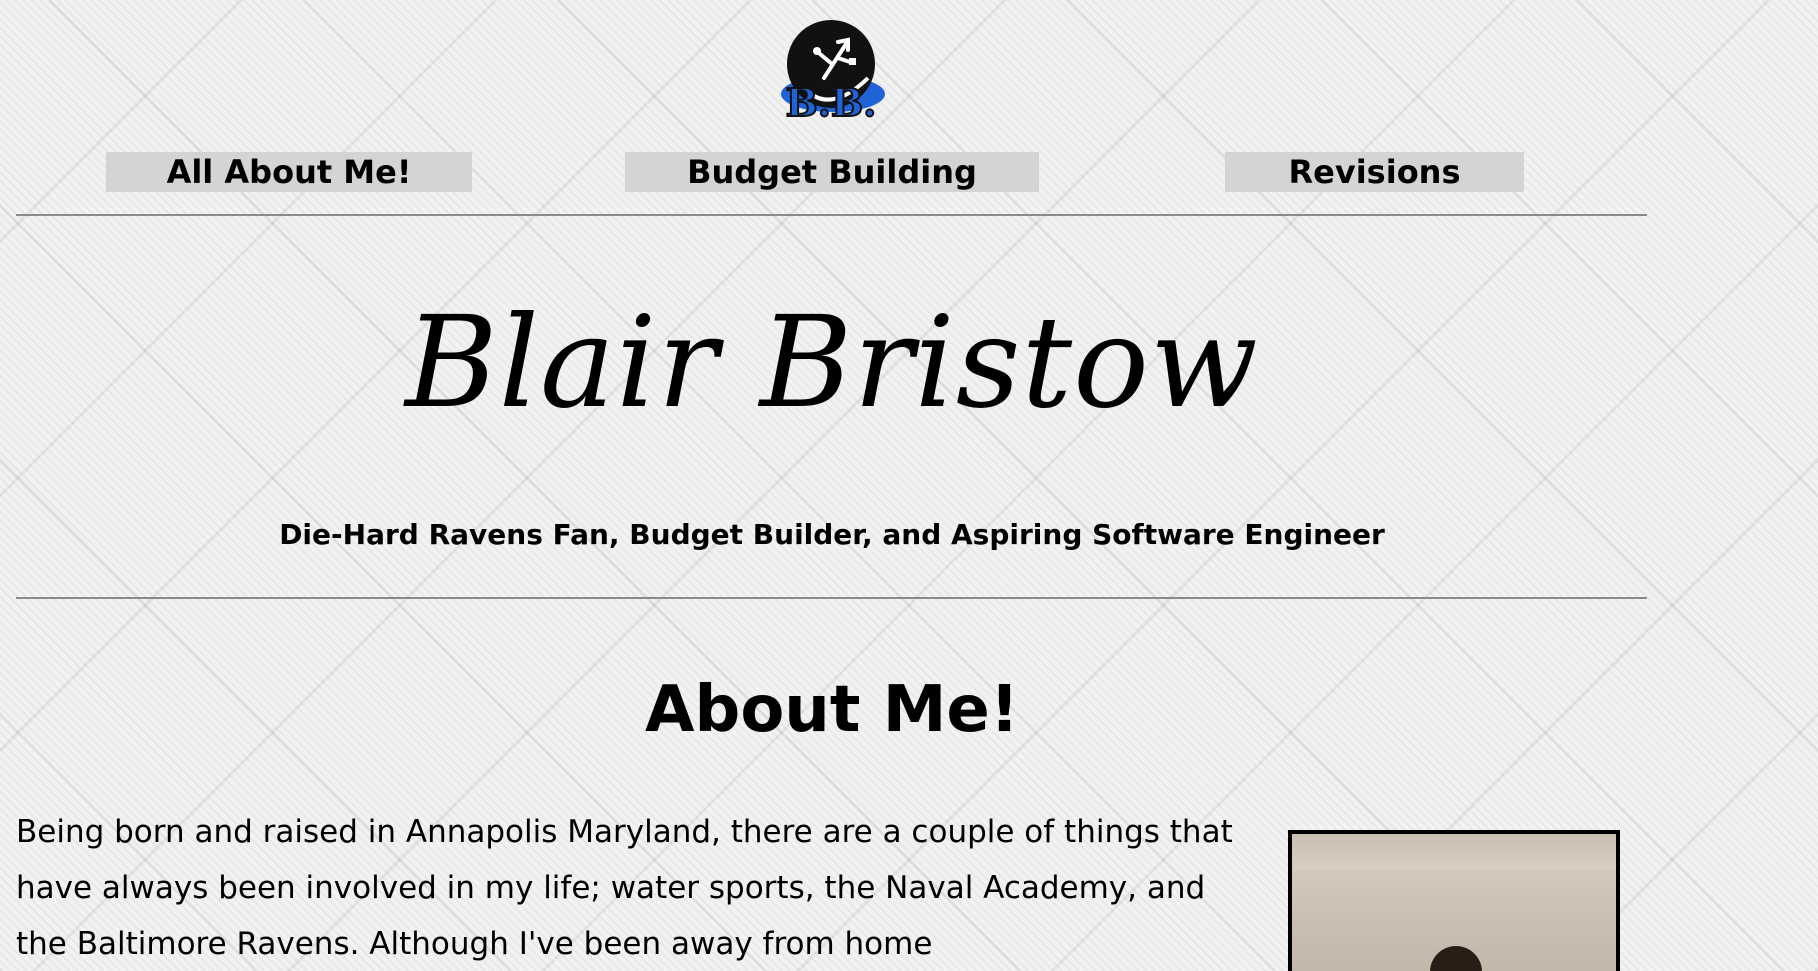  What do you see at coordinates (831, 598) in the screenshot?
I see `header-divider-bottom` at bounding box center [831, 598].